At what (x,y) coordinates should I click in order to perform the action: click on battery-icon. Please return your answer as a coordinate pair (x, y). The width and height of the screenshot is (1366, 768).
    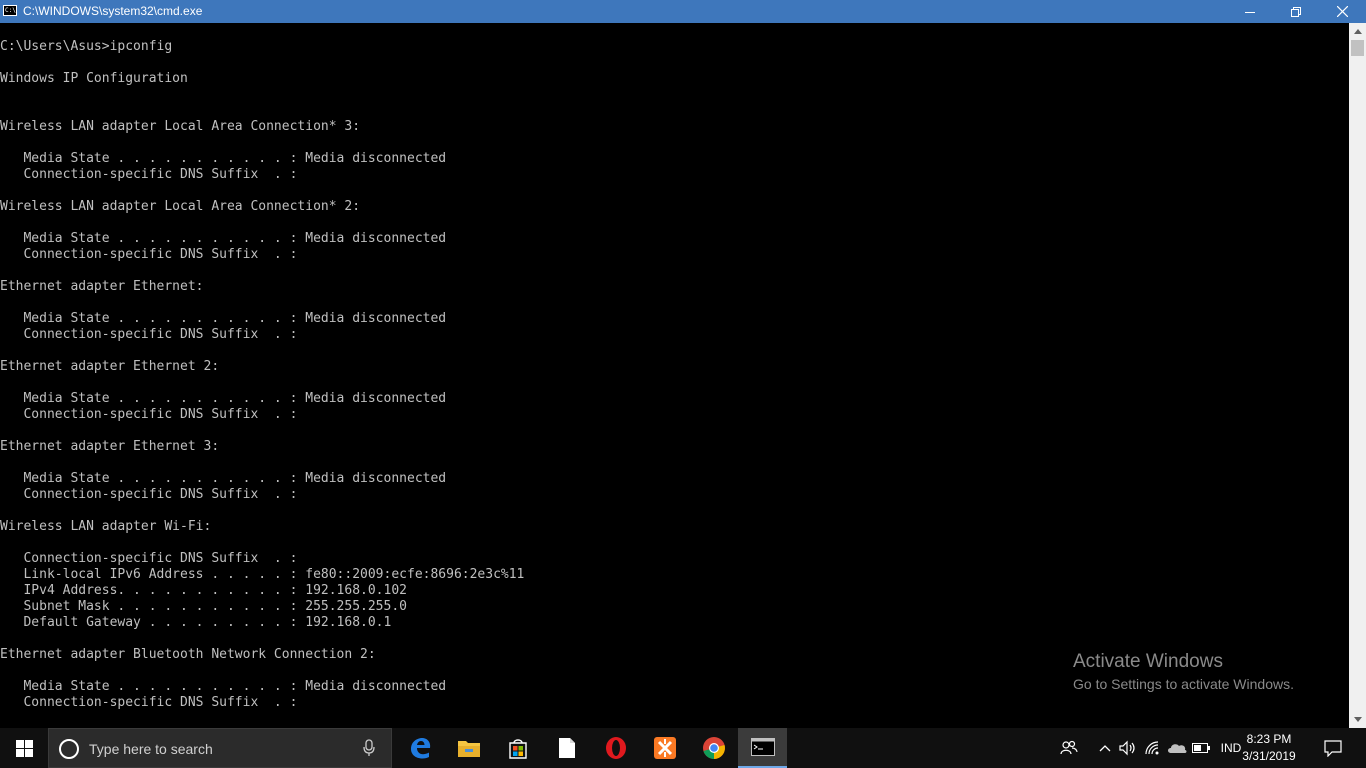
    Looking at the image, I should click on (1201, 748).